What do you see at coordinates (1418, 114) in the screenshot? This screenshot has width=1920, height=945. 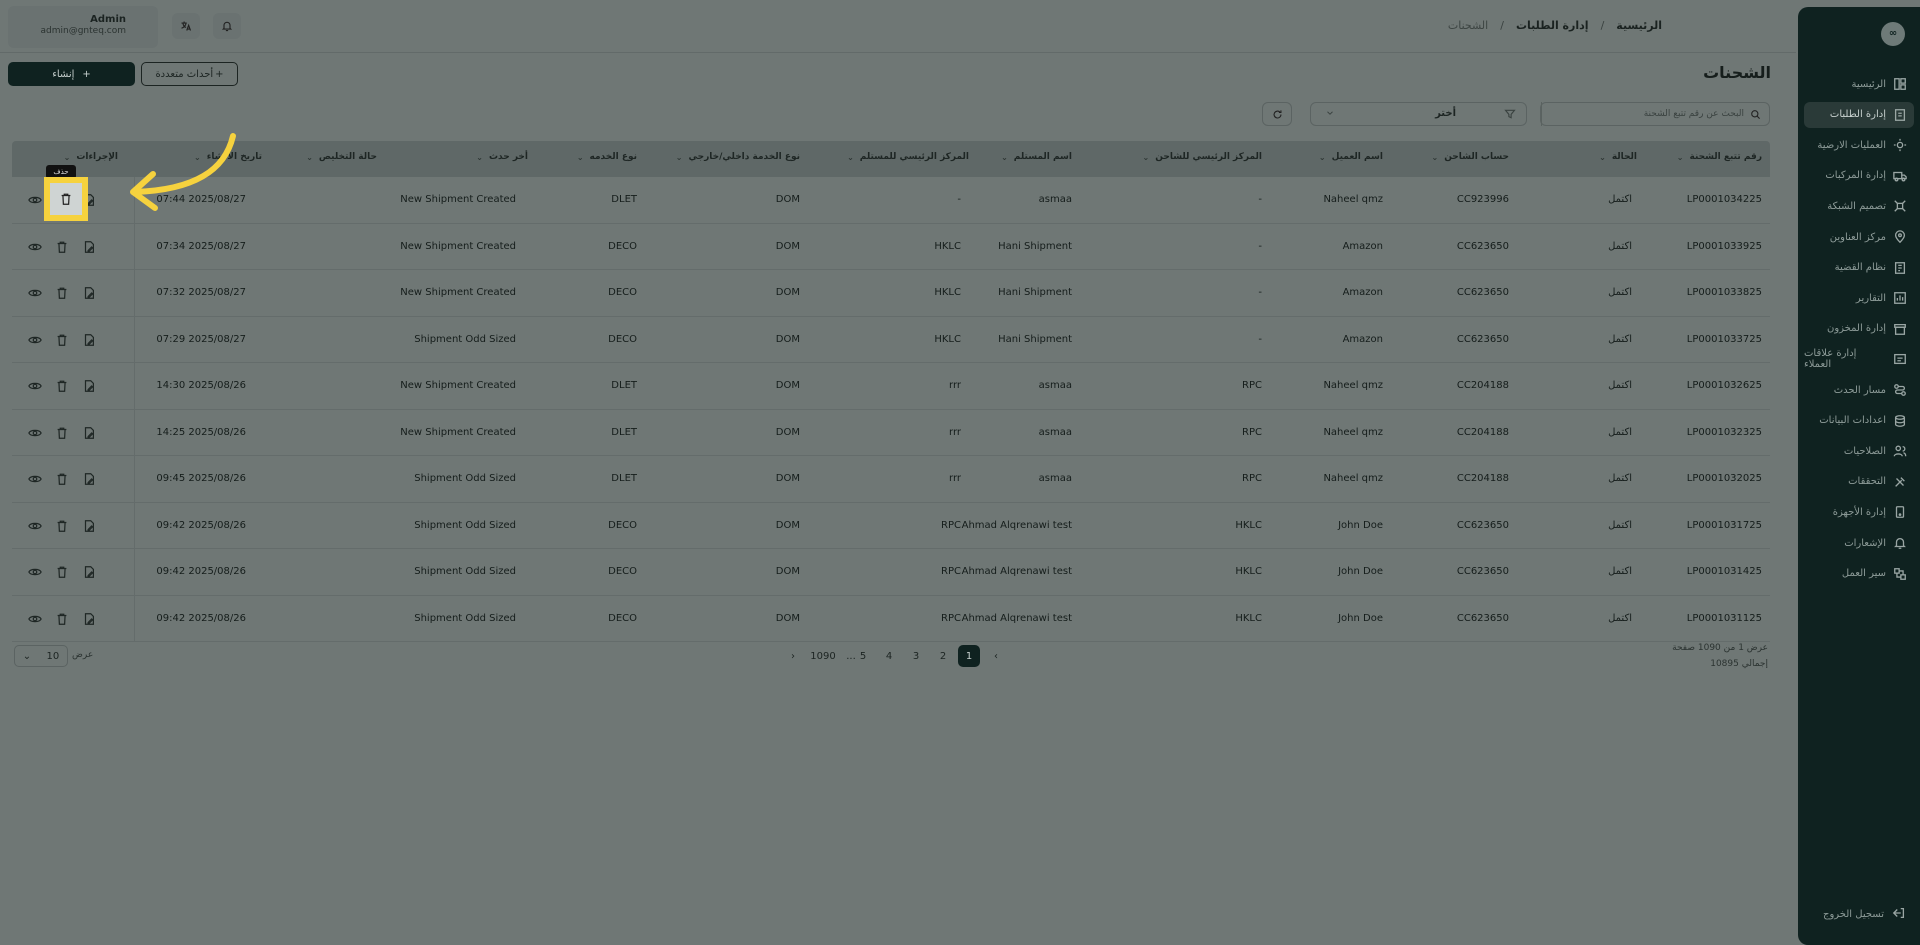 I see `status-select: أختر` at bounding box center [1418, 114].